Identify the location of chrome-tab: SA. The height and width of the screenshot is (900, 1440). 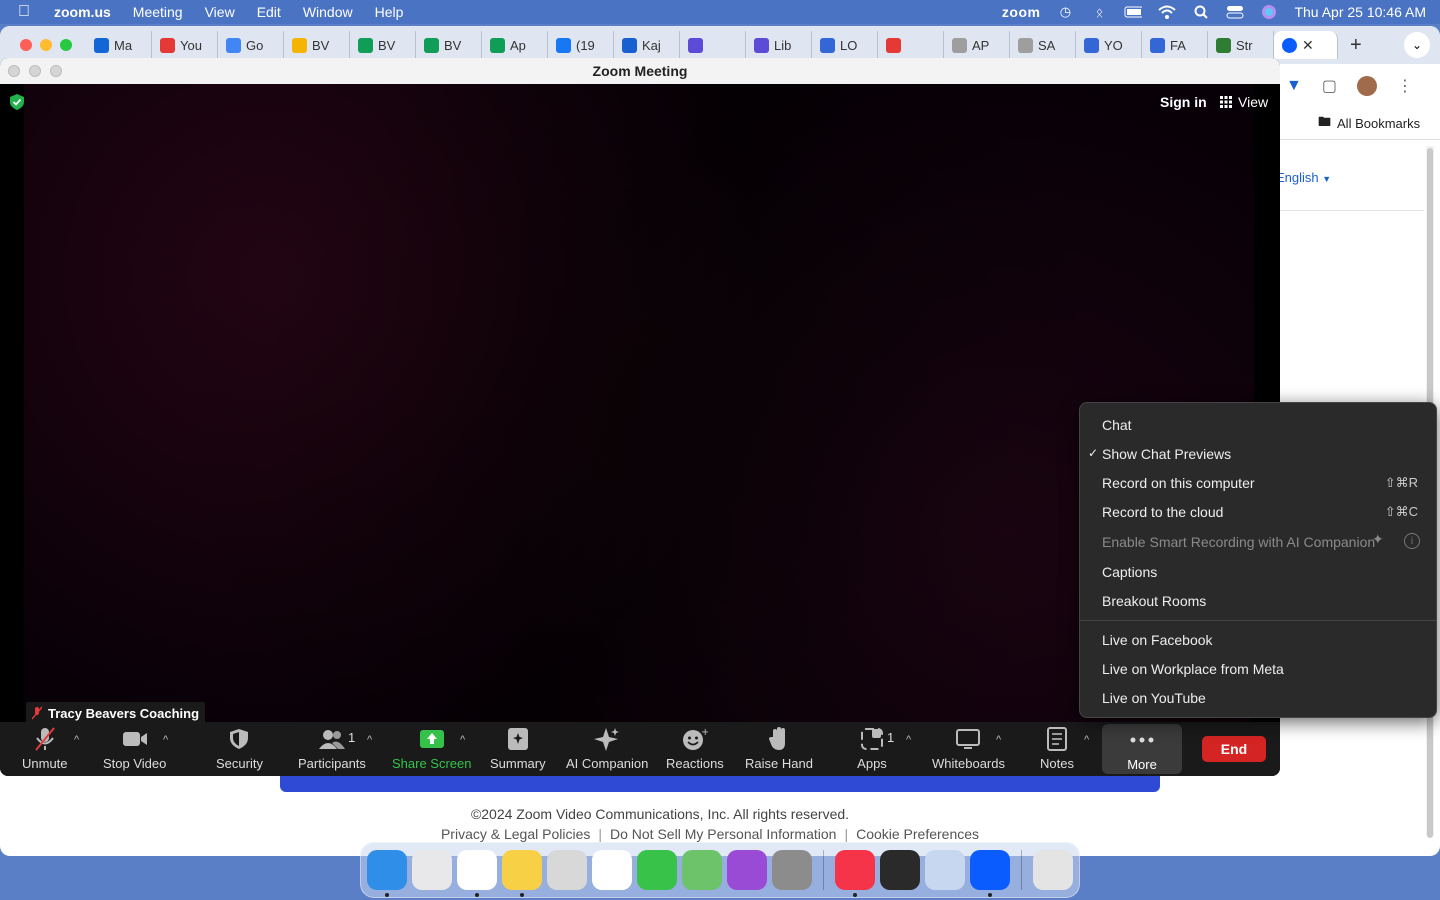
(1043, 45).